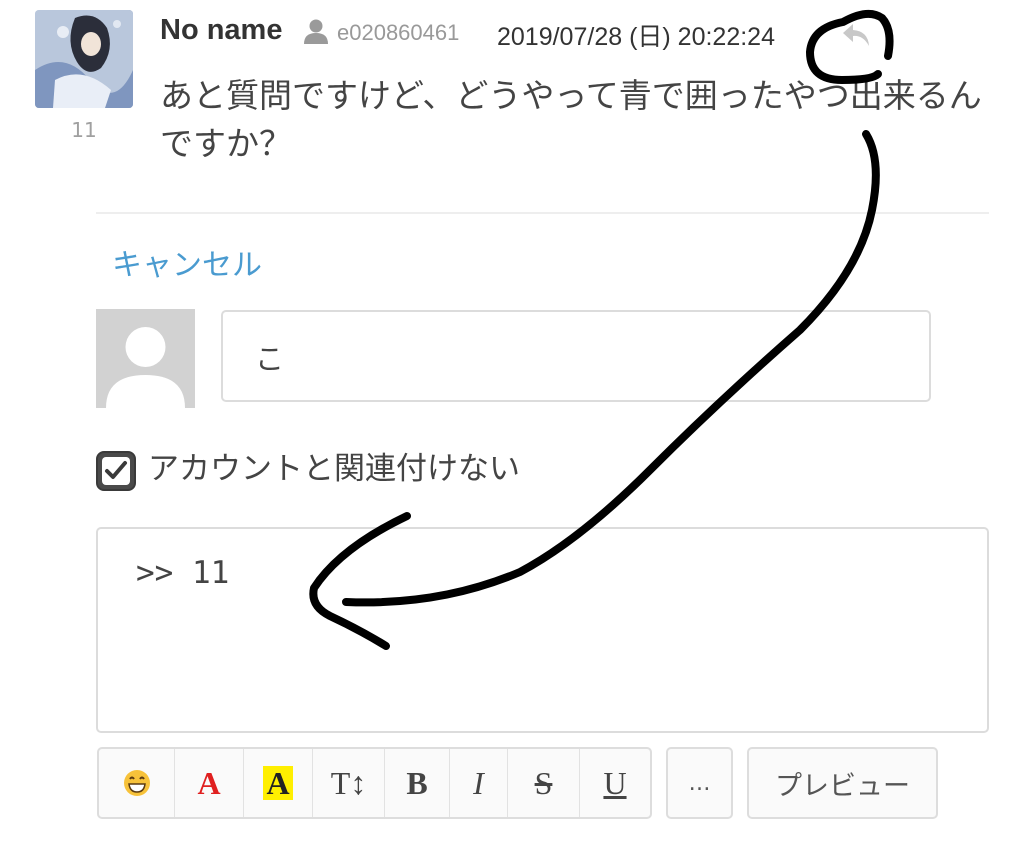 This screenshot has width=1024, height=841. Describe the element at coordinates (636, 37) in the screenshot. I see `post-timestamp: 2019/07/28 (日) 20:22:24` at that location.